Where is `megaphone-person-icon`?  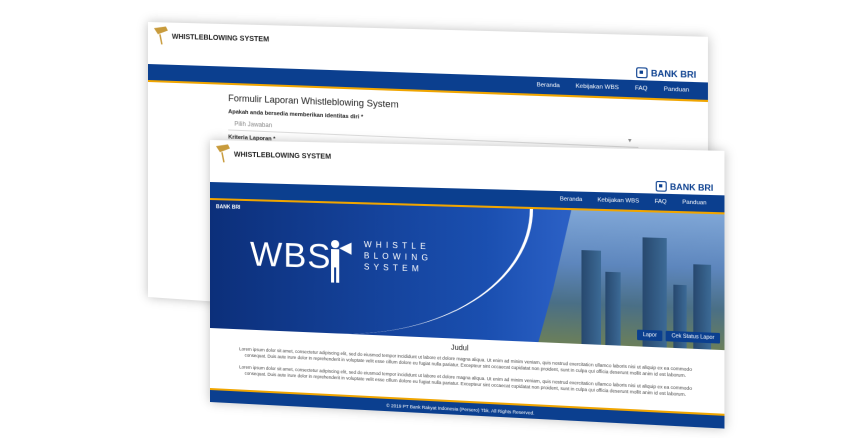
megaphone-person-icon is located at coordinates (341, 261).